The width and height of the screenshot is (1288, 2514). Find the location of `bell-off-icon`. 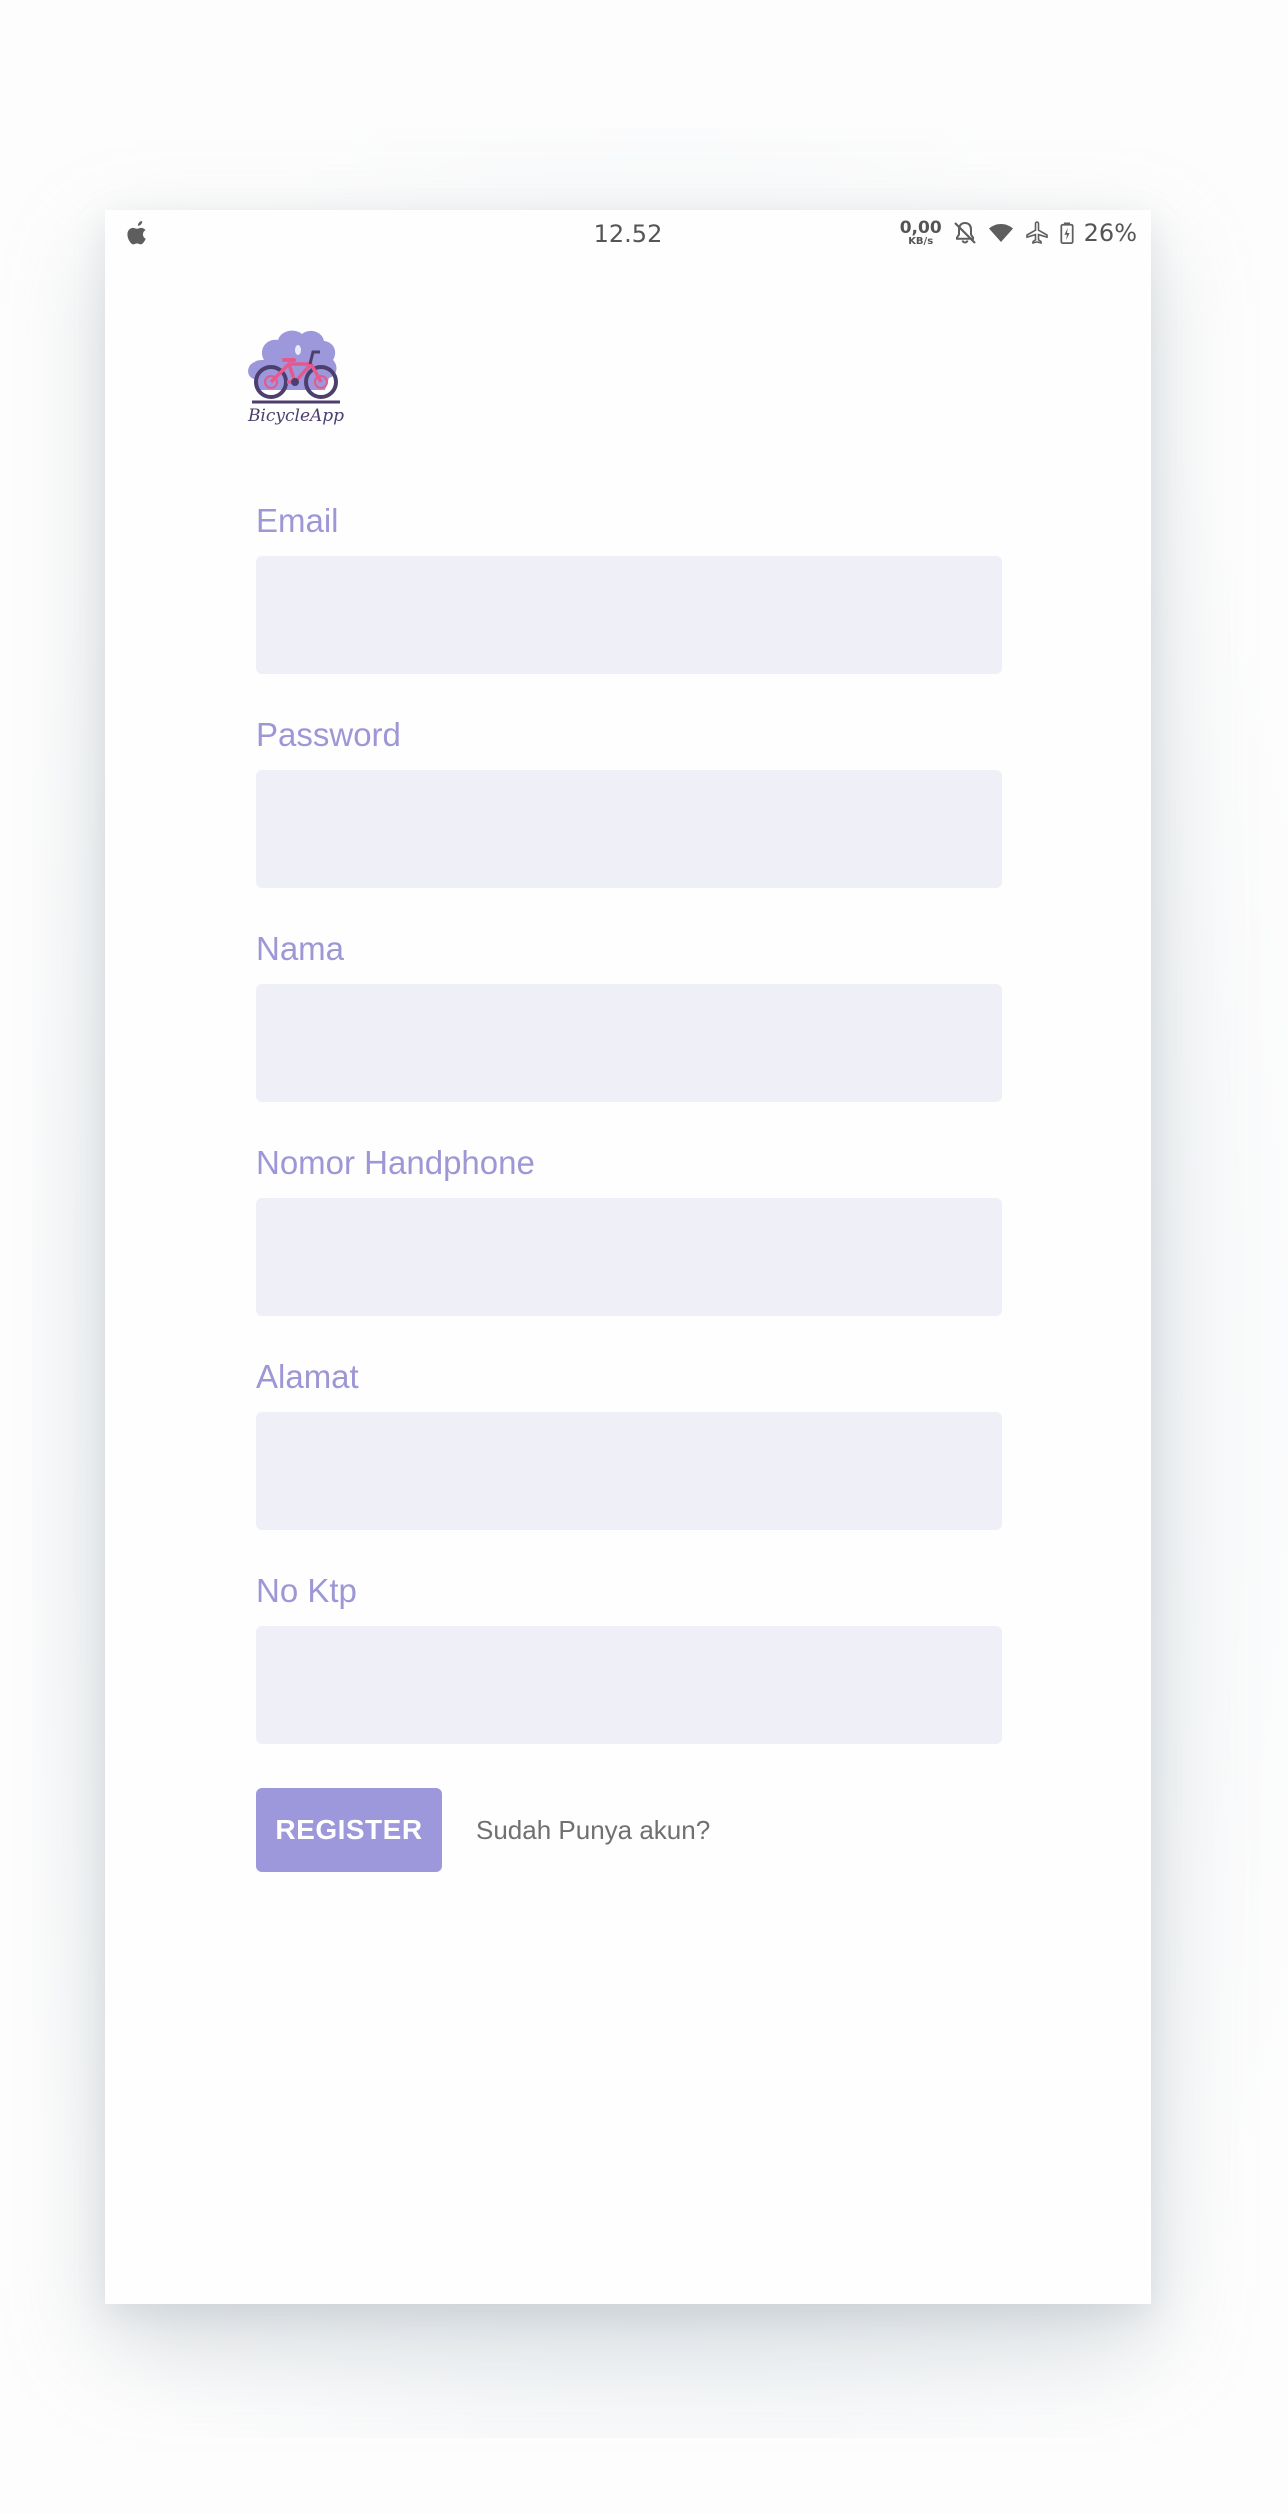

bell-off-icon is located at coordinates (964, 232).